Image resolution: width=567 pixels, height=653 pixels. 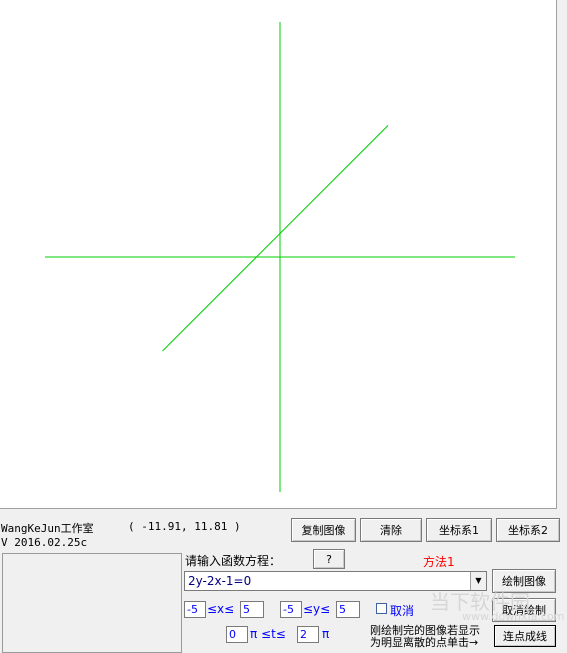 I want to click on equation-prompt: 请输入函数方程：, so click(x=233, y=561).